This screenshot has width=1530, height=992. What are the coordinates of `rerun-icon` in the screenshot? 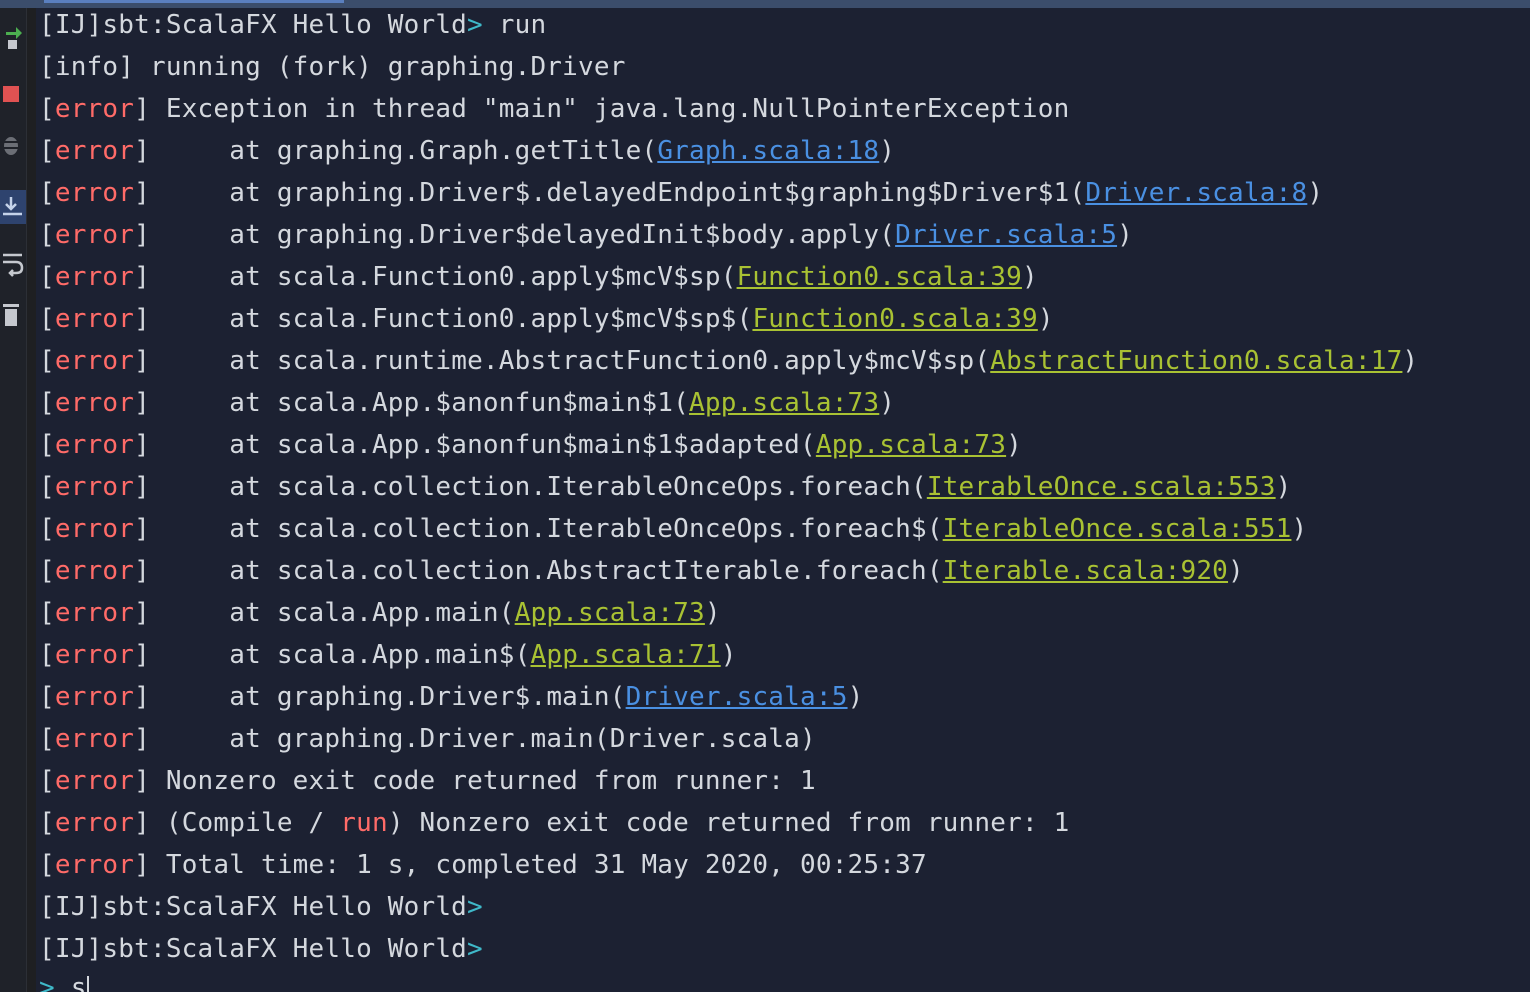 It's located at (13, 35).